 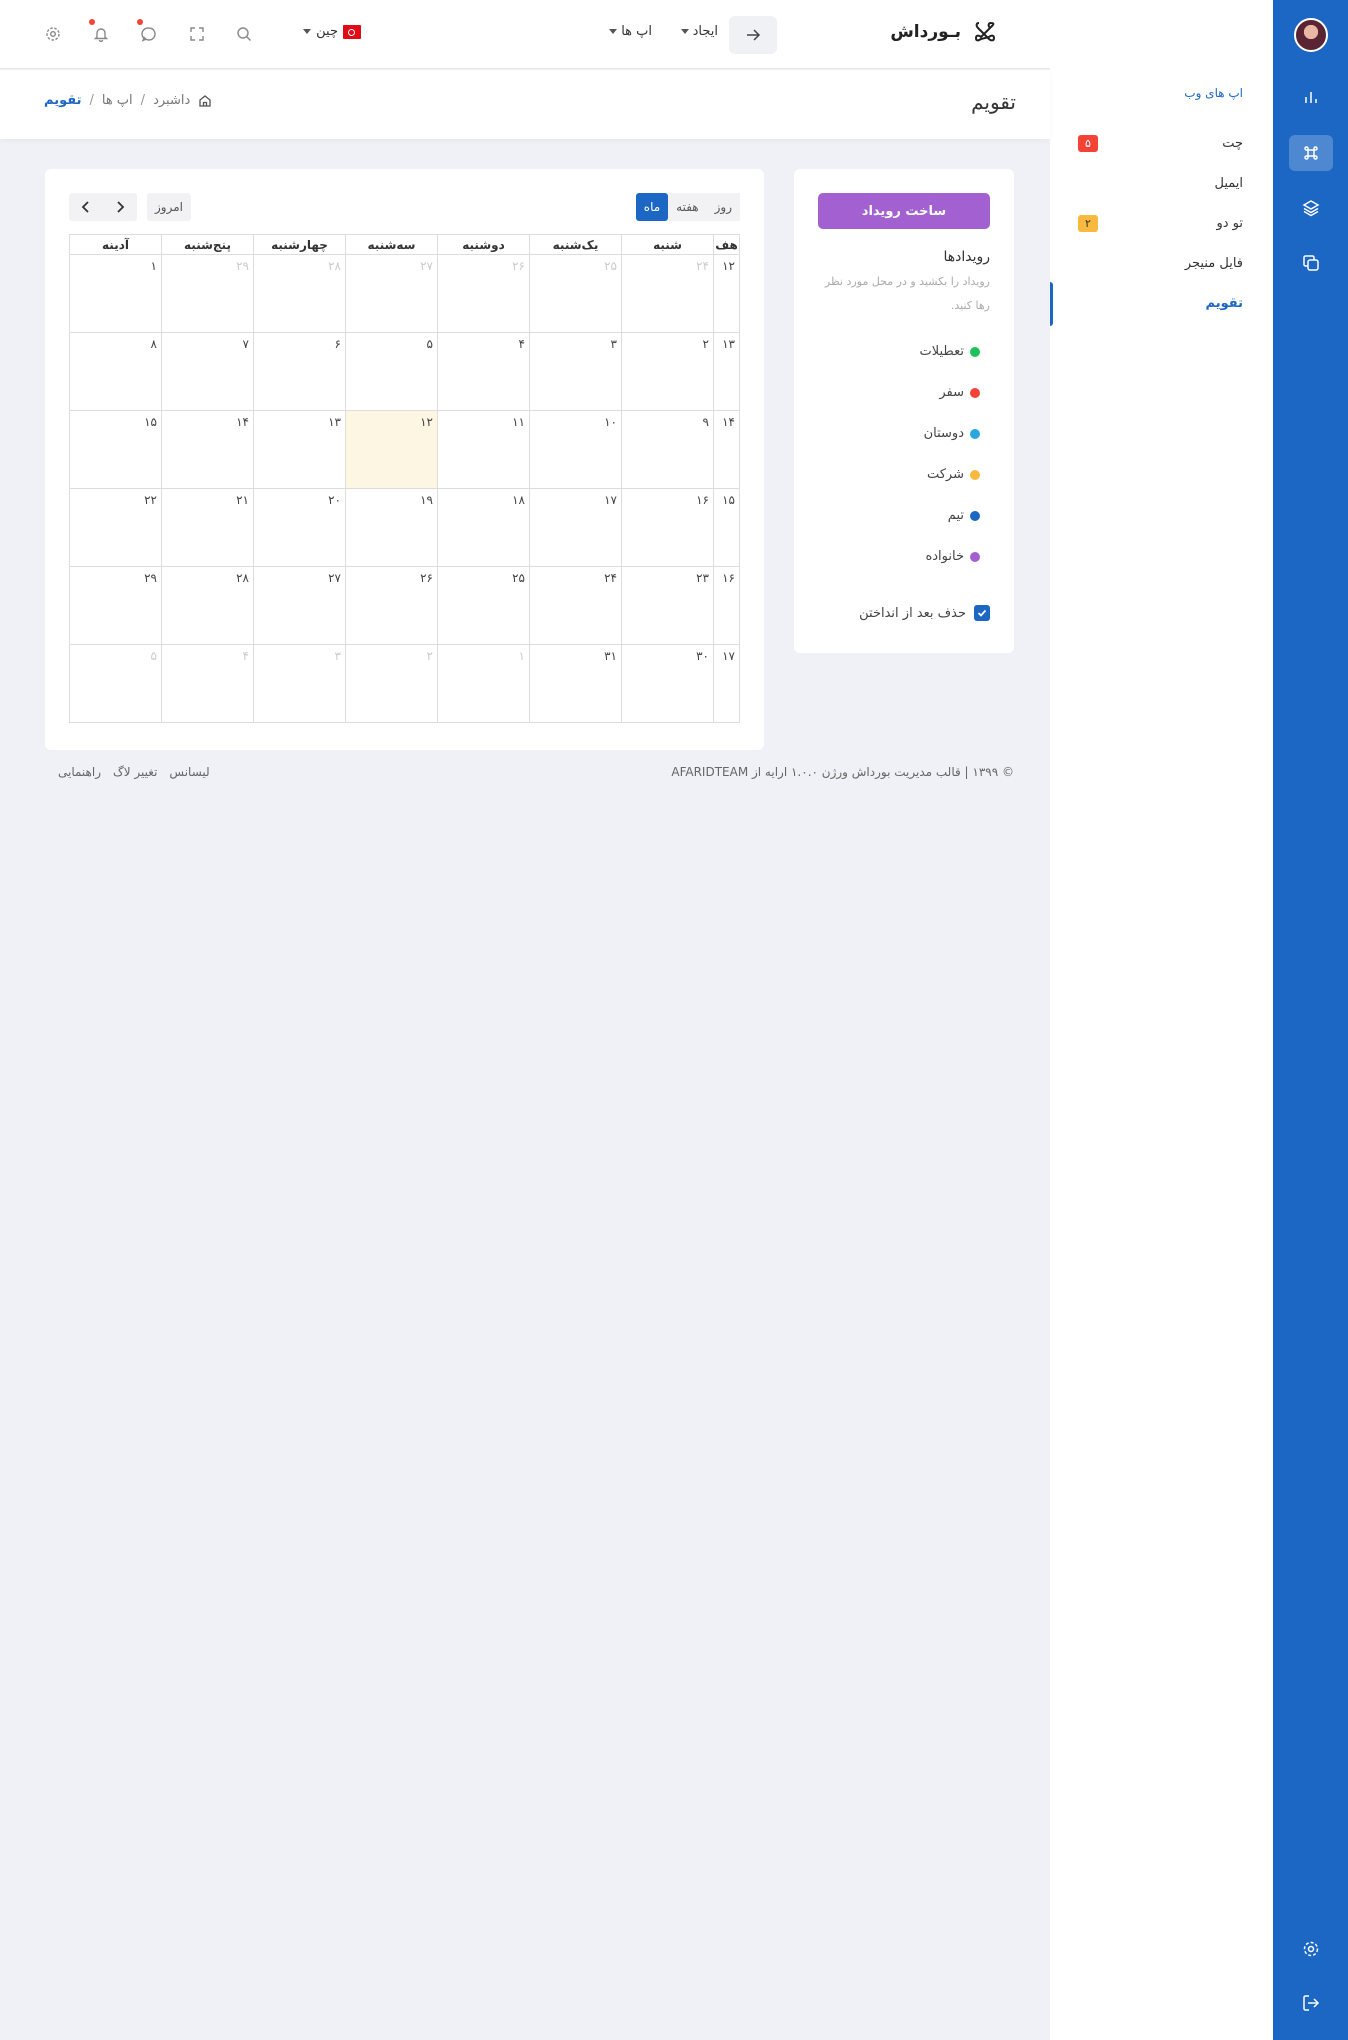 What do you see at coordinates (667, 449) in the screenshot?
I see `day-cell: ۹` at bounding box center [667, 449].